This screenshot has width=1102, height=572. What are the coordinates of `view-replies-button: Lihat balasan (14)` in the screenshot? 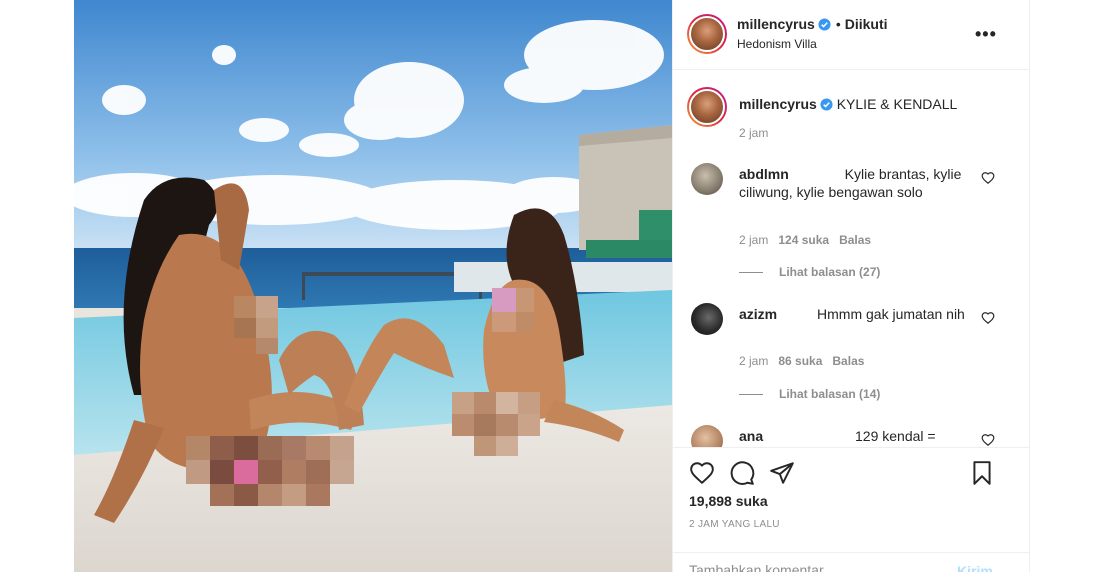 It's located at (809, 394).